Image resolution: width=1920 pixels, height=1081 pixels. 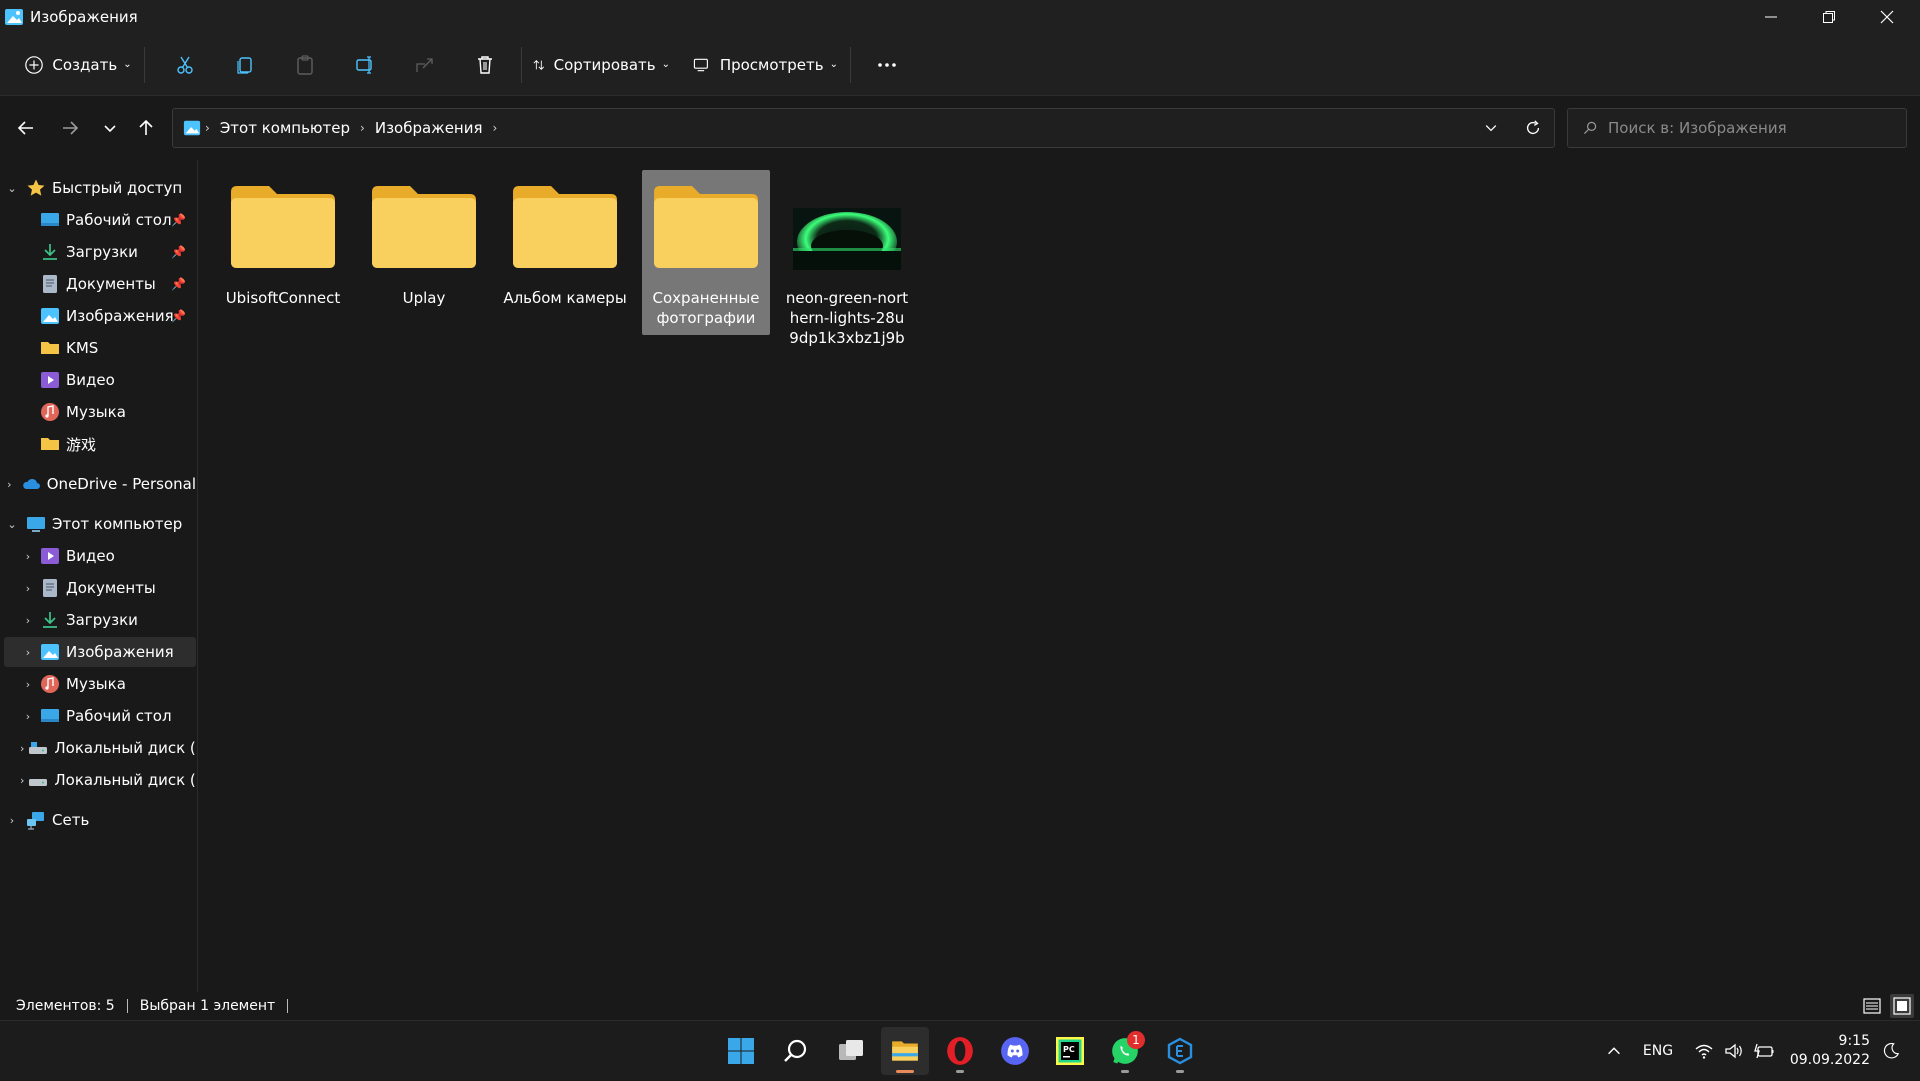 What do you see at coordinates (100, 252) in the screenshot?
I see `sidebar-item-downloads: Загрузки 📌` at bounding box center [100, 252].